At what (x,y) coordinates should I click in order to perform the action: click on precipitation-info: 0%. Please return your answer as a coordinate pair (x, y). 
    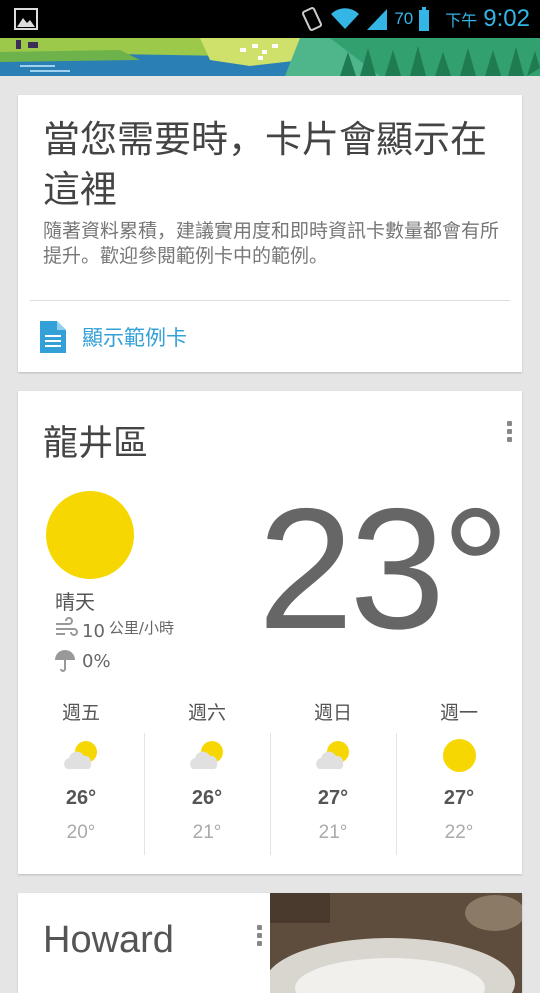
    Looking at the image, I should click on (82, 661).